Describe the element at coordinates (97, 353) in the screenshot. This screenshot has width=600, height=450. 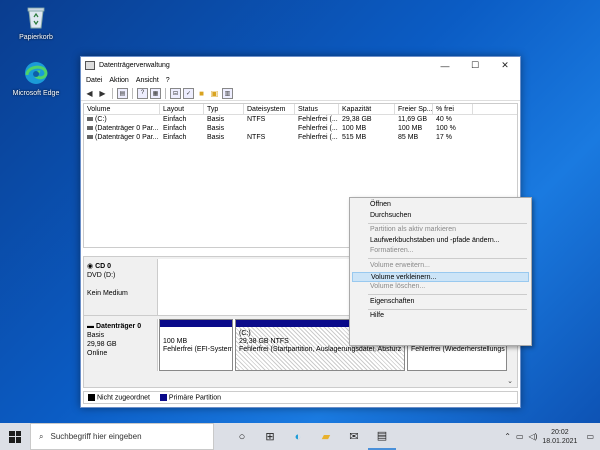
I see `disk-line: Online` at that location.